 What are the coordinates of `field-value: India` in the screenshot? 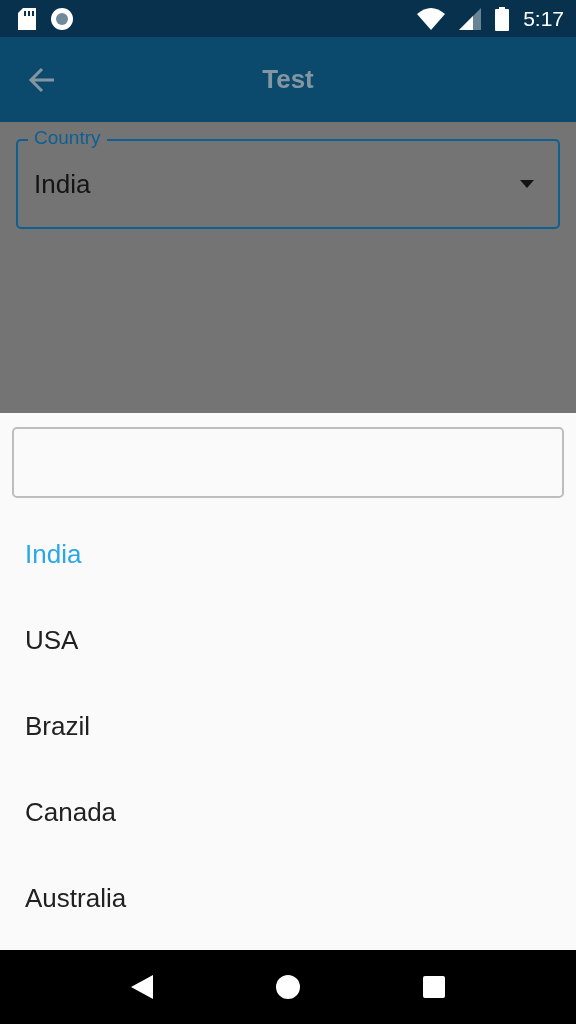 It's located at (63, 184).